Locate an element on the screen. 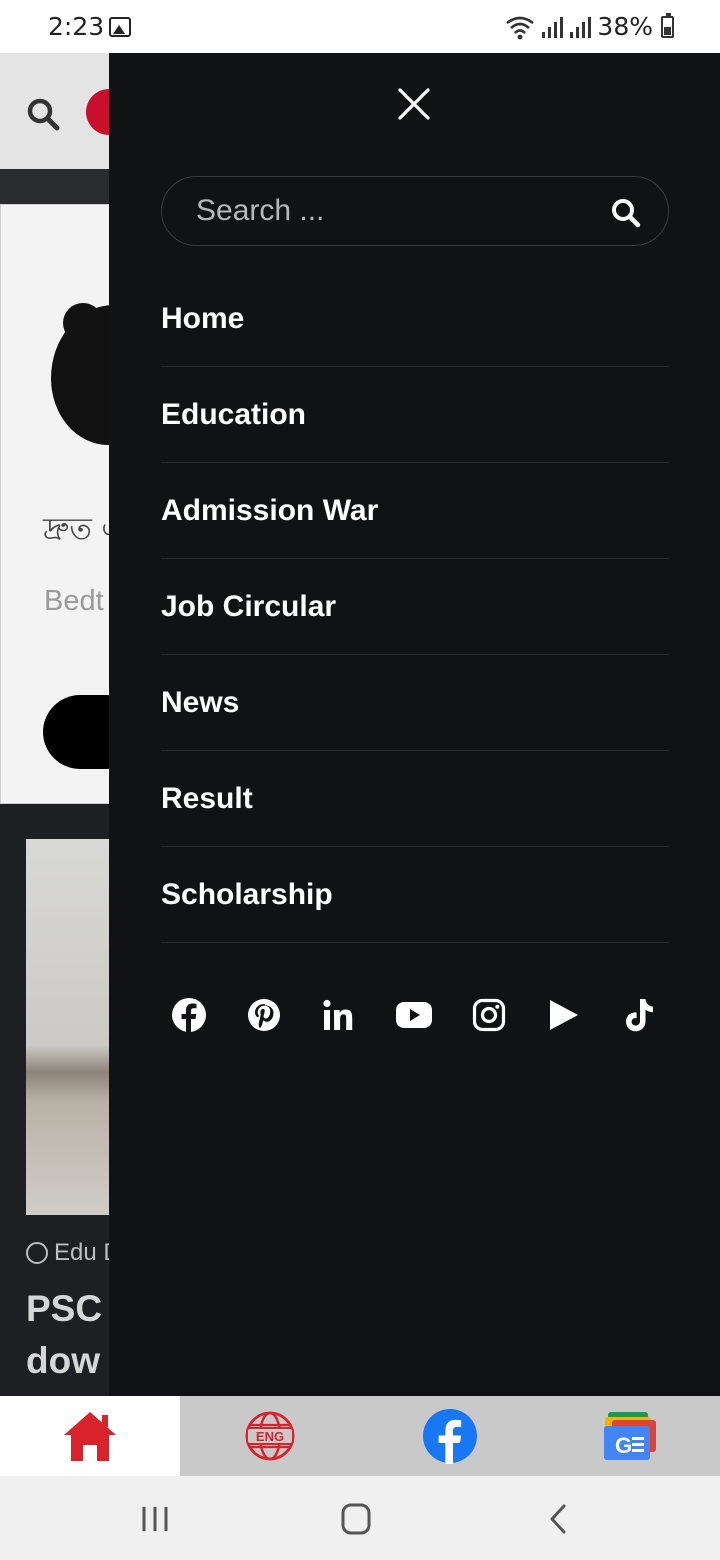  youtube-icon is located at coordinates (414, 1015).